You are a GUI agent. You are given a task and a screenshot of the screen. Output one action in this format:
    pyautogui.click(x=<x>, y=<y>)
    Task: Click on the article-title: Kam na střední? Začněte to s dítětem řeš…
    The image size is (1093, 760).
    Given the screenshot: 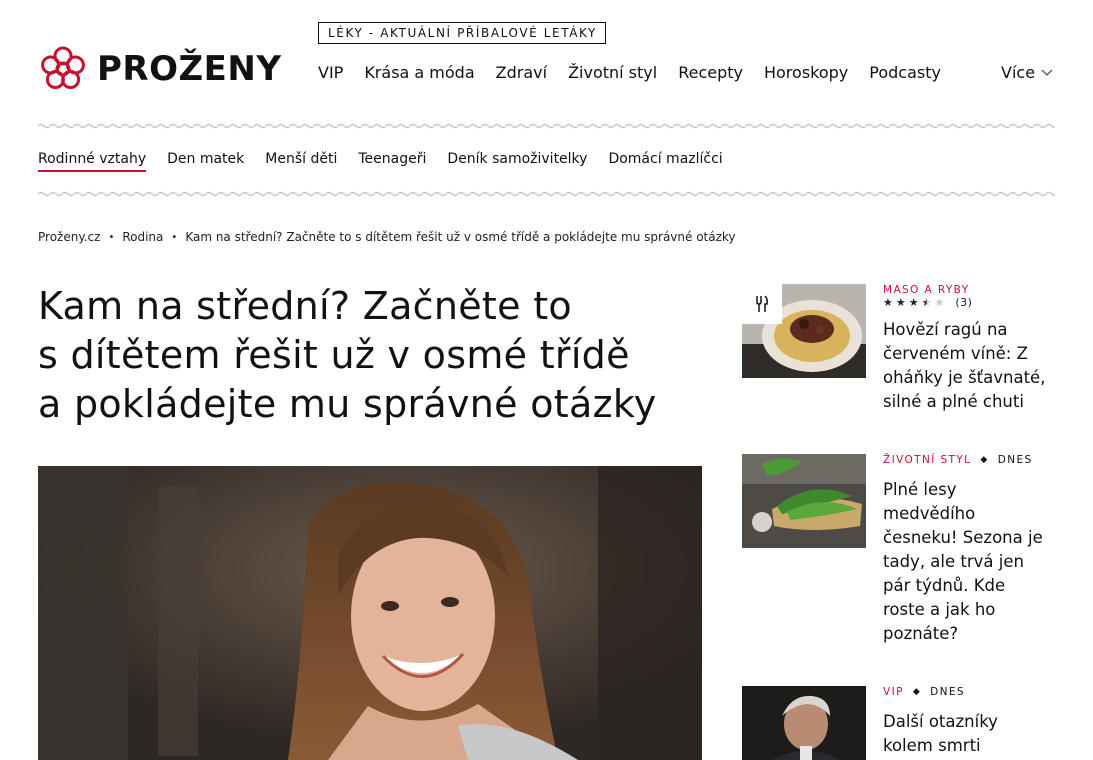 What is the action you would take?
    pyautogui.click(x=368, y=355)
    